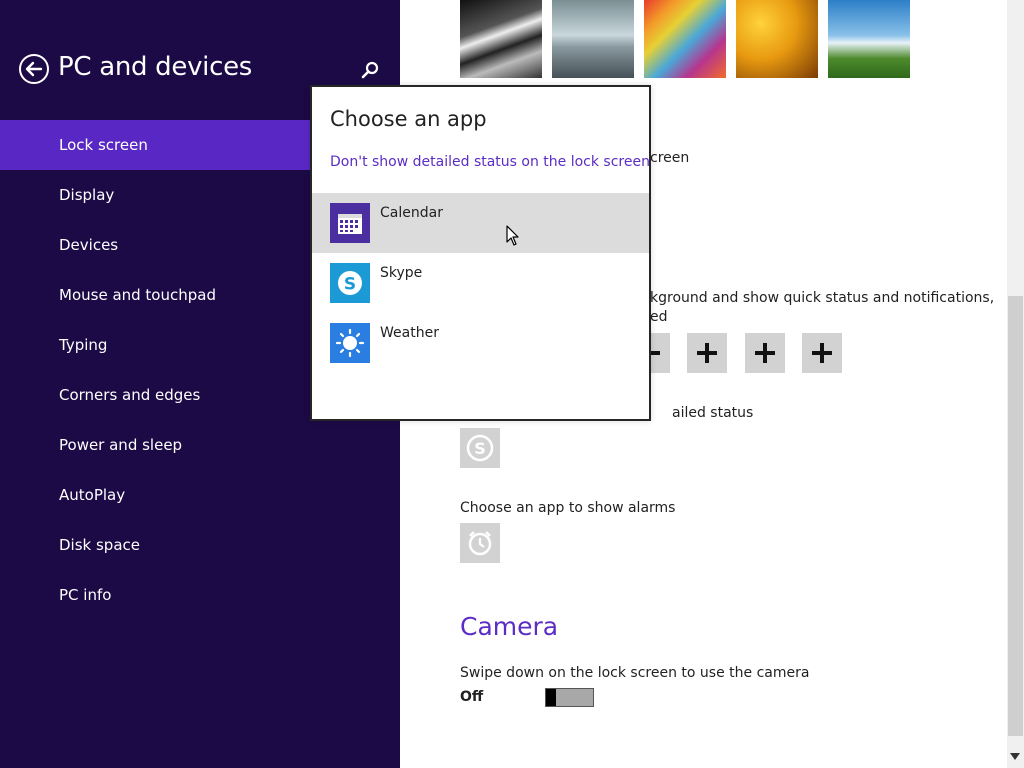  I want to click on nav-item-label: Devices, so click(89, 245).